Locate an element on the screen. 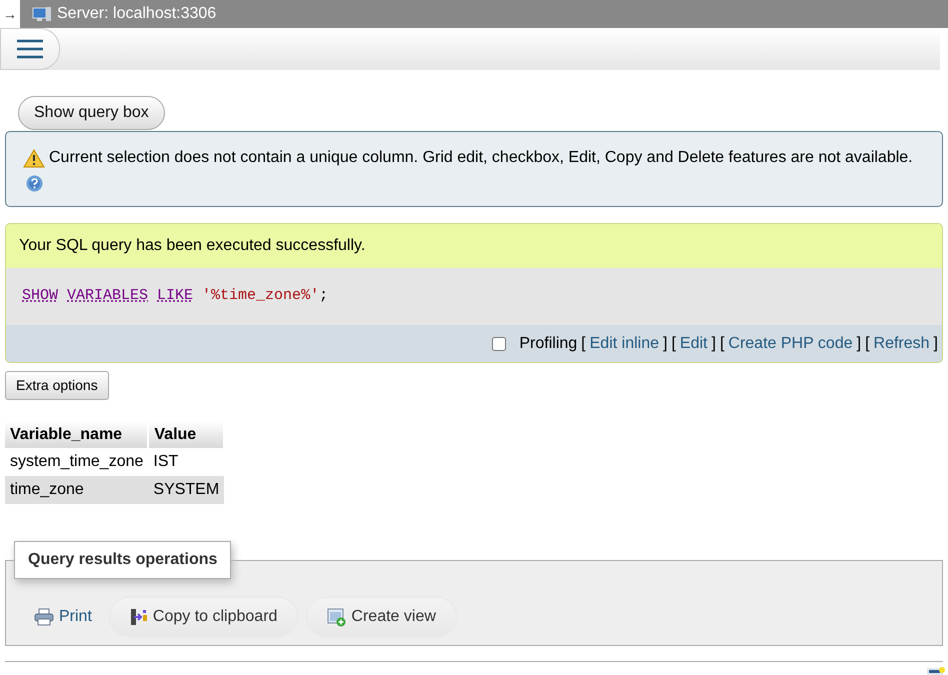 The height and width of the screenshot is (675, 948). show-query-box-button: Show query box is located at coordinates (91, 113).